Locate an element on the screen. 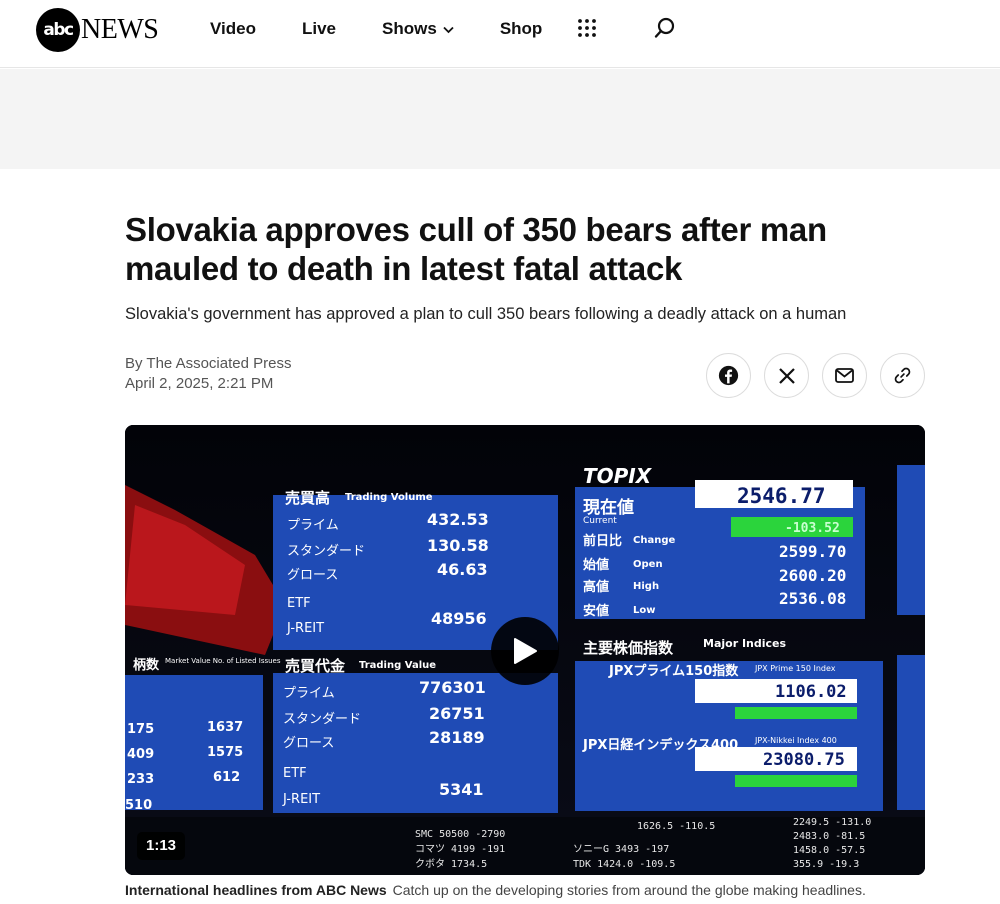 This screenshot has width=1000, height=904. play-button is located at coordinates (525, 651).